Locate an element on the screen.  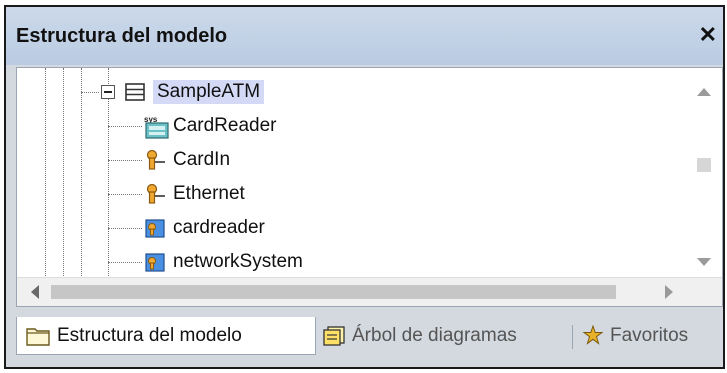
tab-separator is located at coordinates (572, 337).